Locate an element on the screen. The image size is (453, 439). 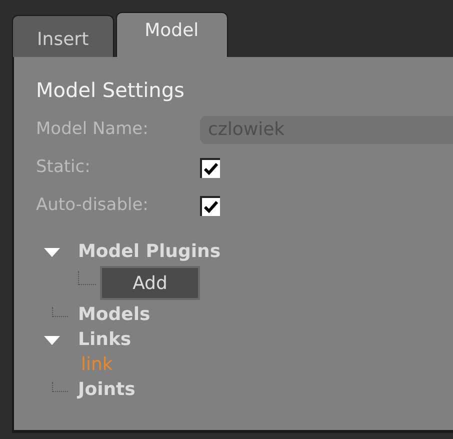
field-label: Model Name: is located at coordinates (93, 130).